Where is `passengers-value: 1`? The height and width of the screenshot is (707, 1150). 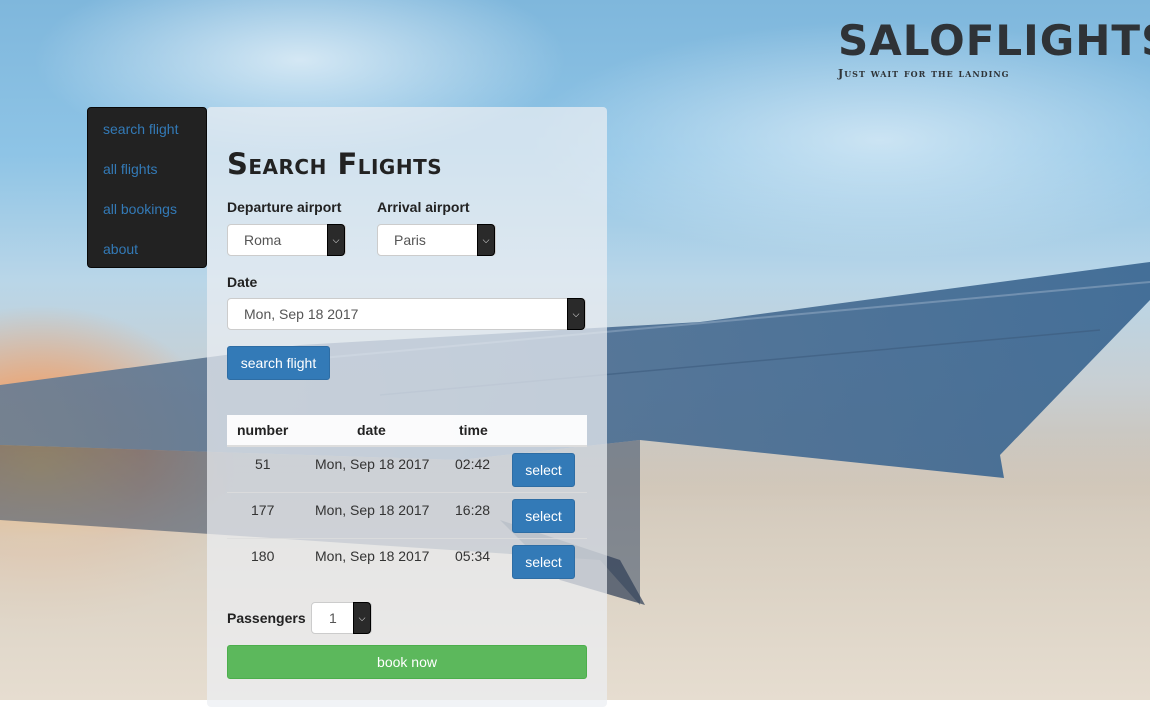 passengers-value: 1 is located at coordinates (333, 618).